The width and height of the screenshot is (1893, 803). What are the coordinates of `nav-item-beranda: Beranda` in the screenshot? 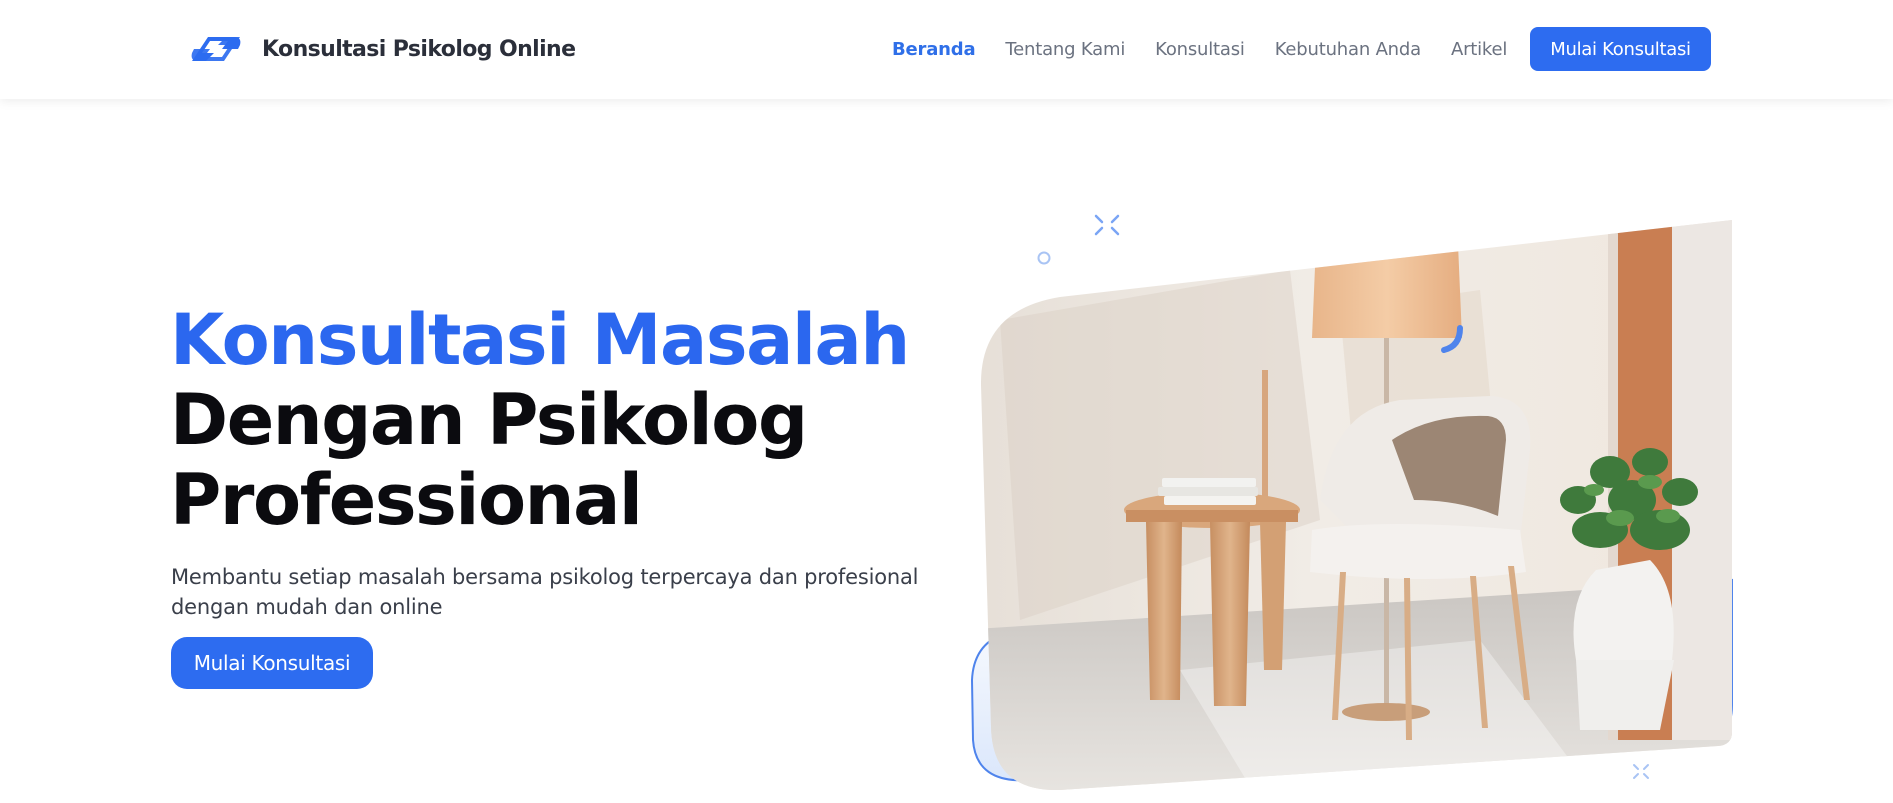 It's located at (934, 49).